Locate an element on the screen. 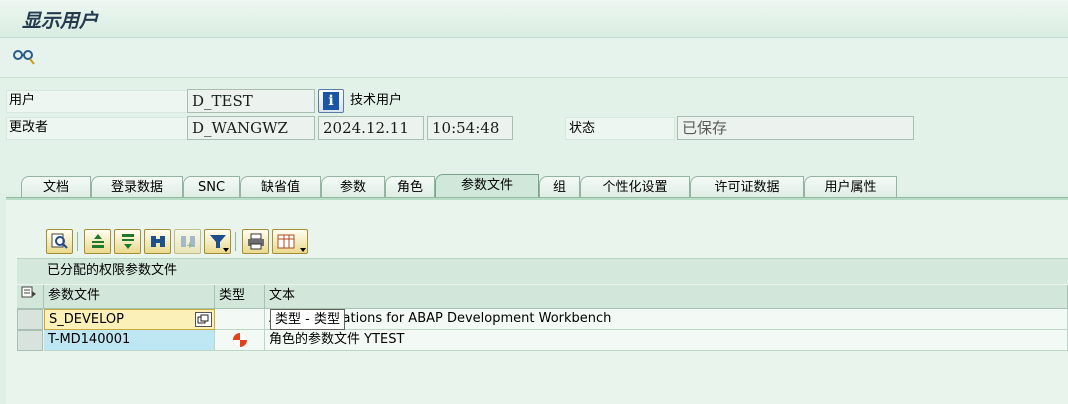 Image resolution: width=1068 pixels, height=404 pixels. grid-title: 已分配的权限参数文件 is located at coordinates (542, 271).